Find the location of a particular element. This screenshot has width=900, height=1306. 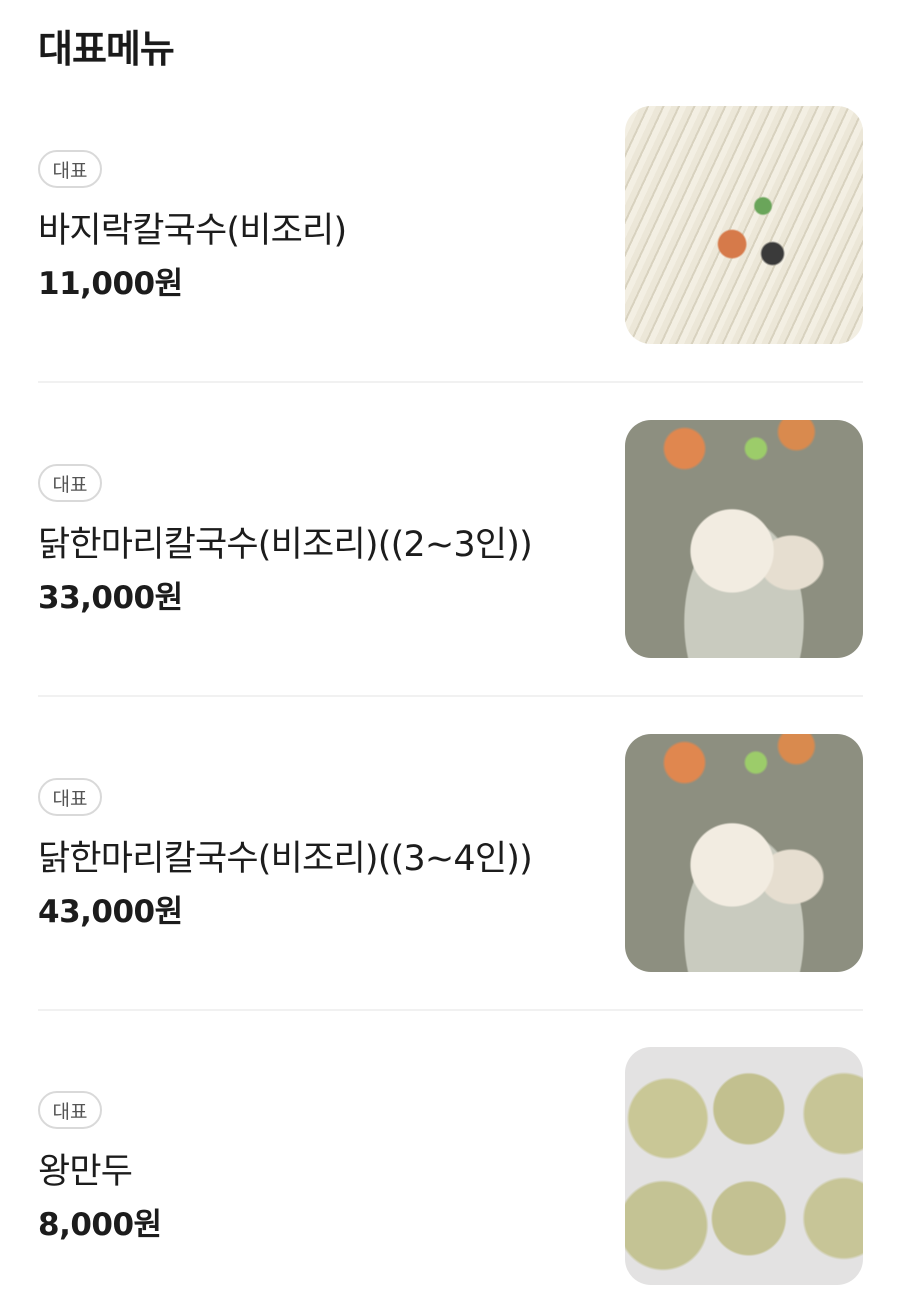

menu-item-price: 11,000원 is located at coordinates (110, 284).